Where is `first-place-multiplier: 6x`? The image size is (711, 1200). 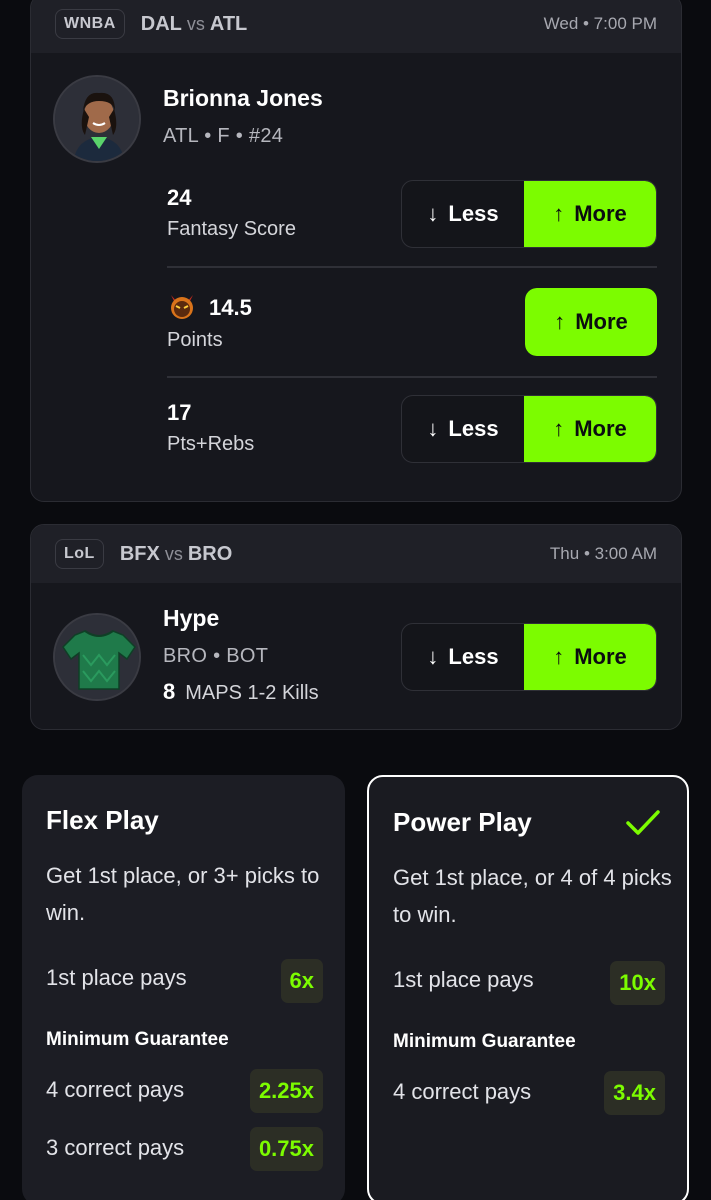 first-place-multiplier: 6x is located at coordinates (301, 981).